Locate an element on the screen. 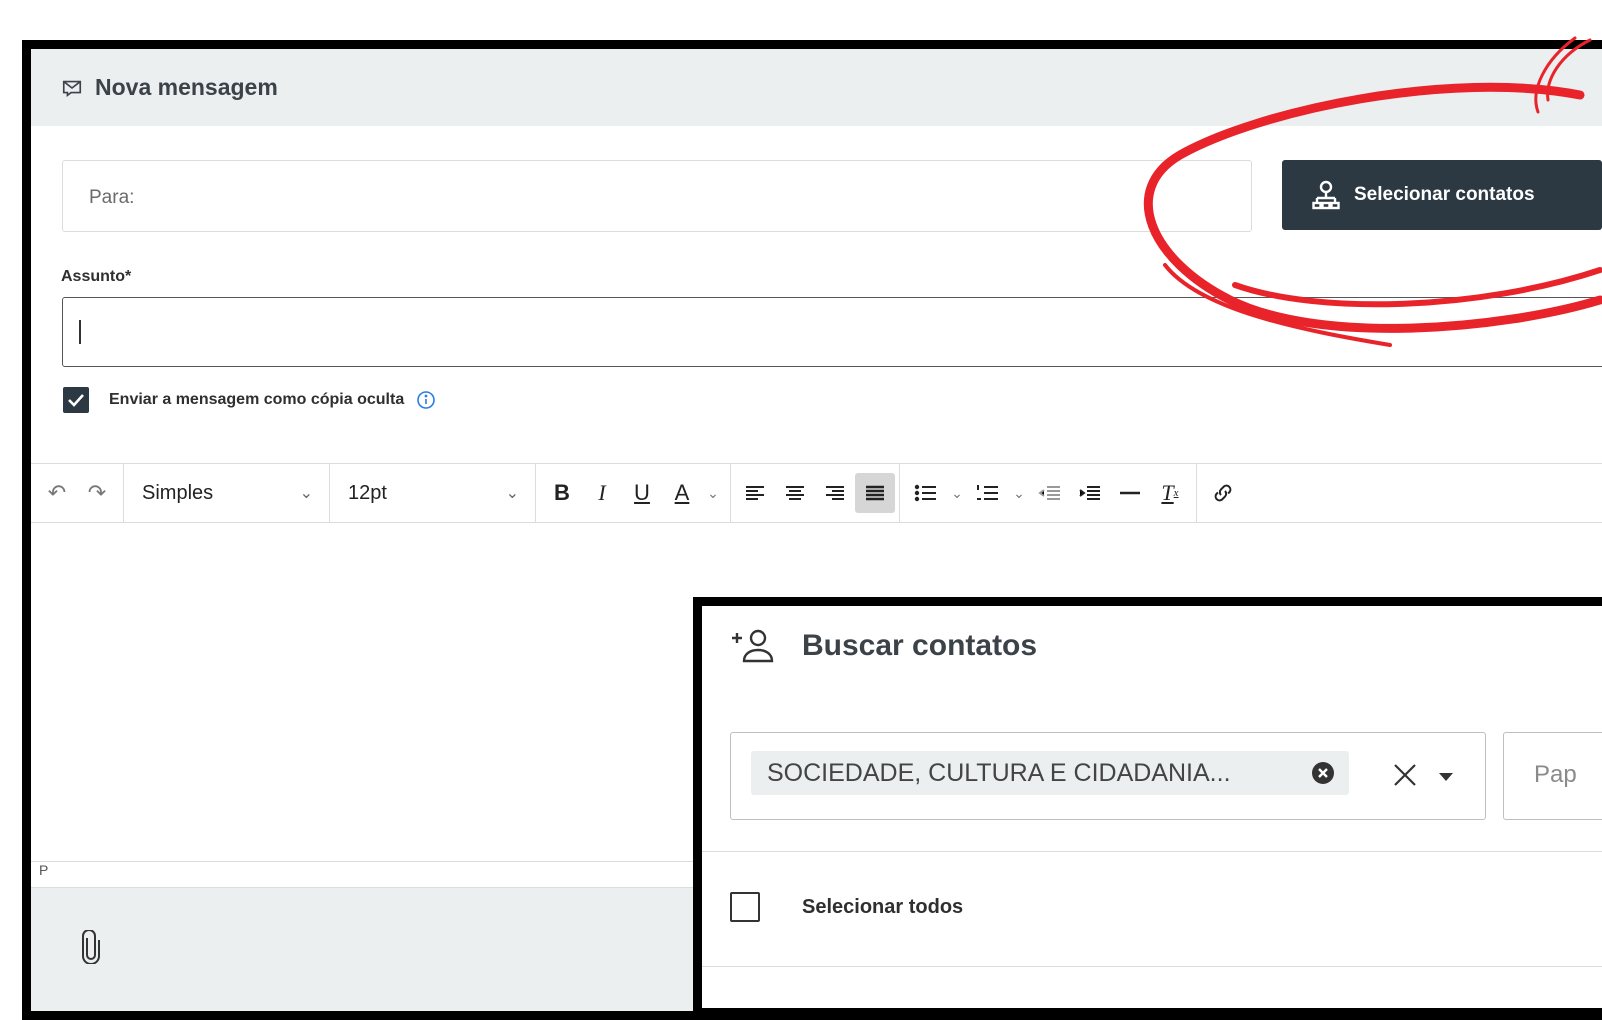 Image resolution: width=1602 pixels, height=1020 pixels. select-contacts-button: Selecionar contatos is located at coordinates (1442, 195).